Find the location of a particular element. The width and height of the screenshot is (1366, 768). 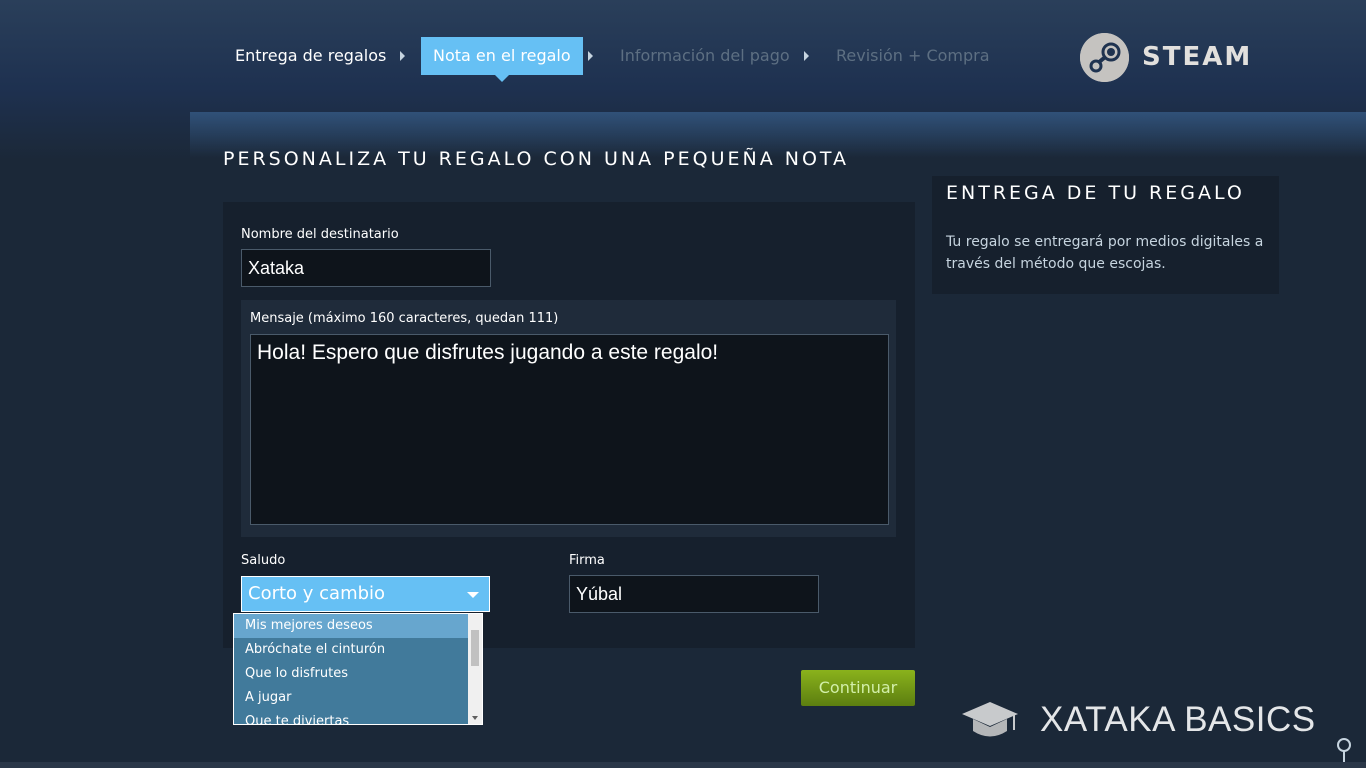

step-gift-delivery: Entrega de regalos is located at coordinates (310, 56).